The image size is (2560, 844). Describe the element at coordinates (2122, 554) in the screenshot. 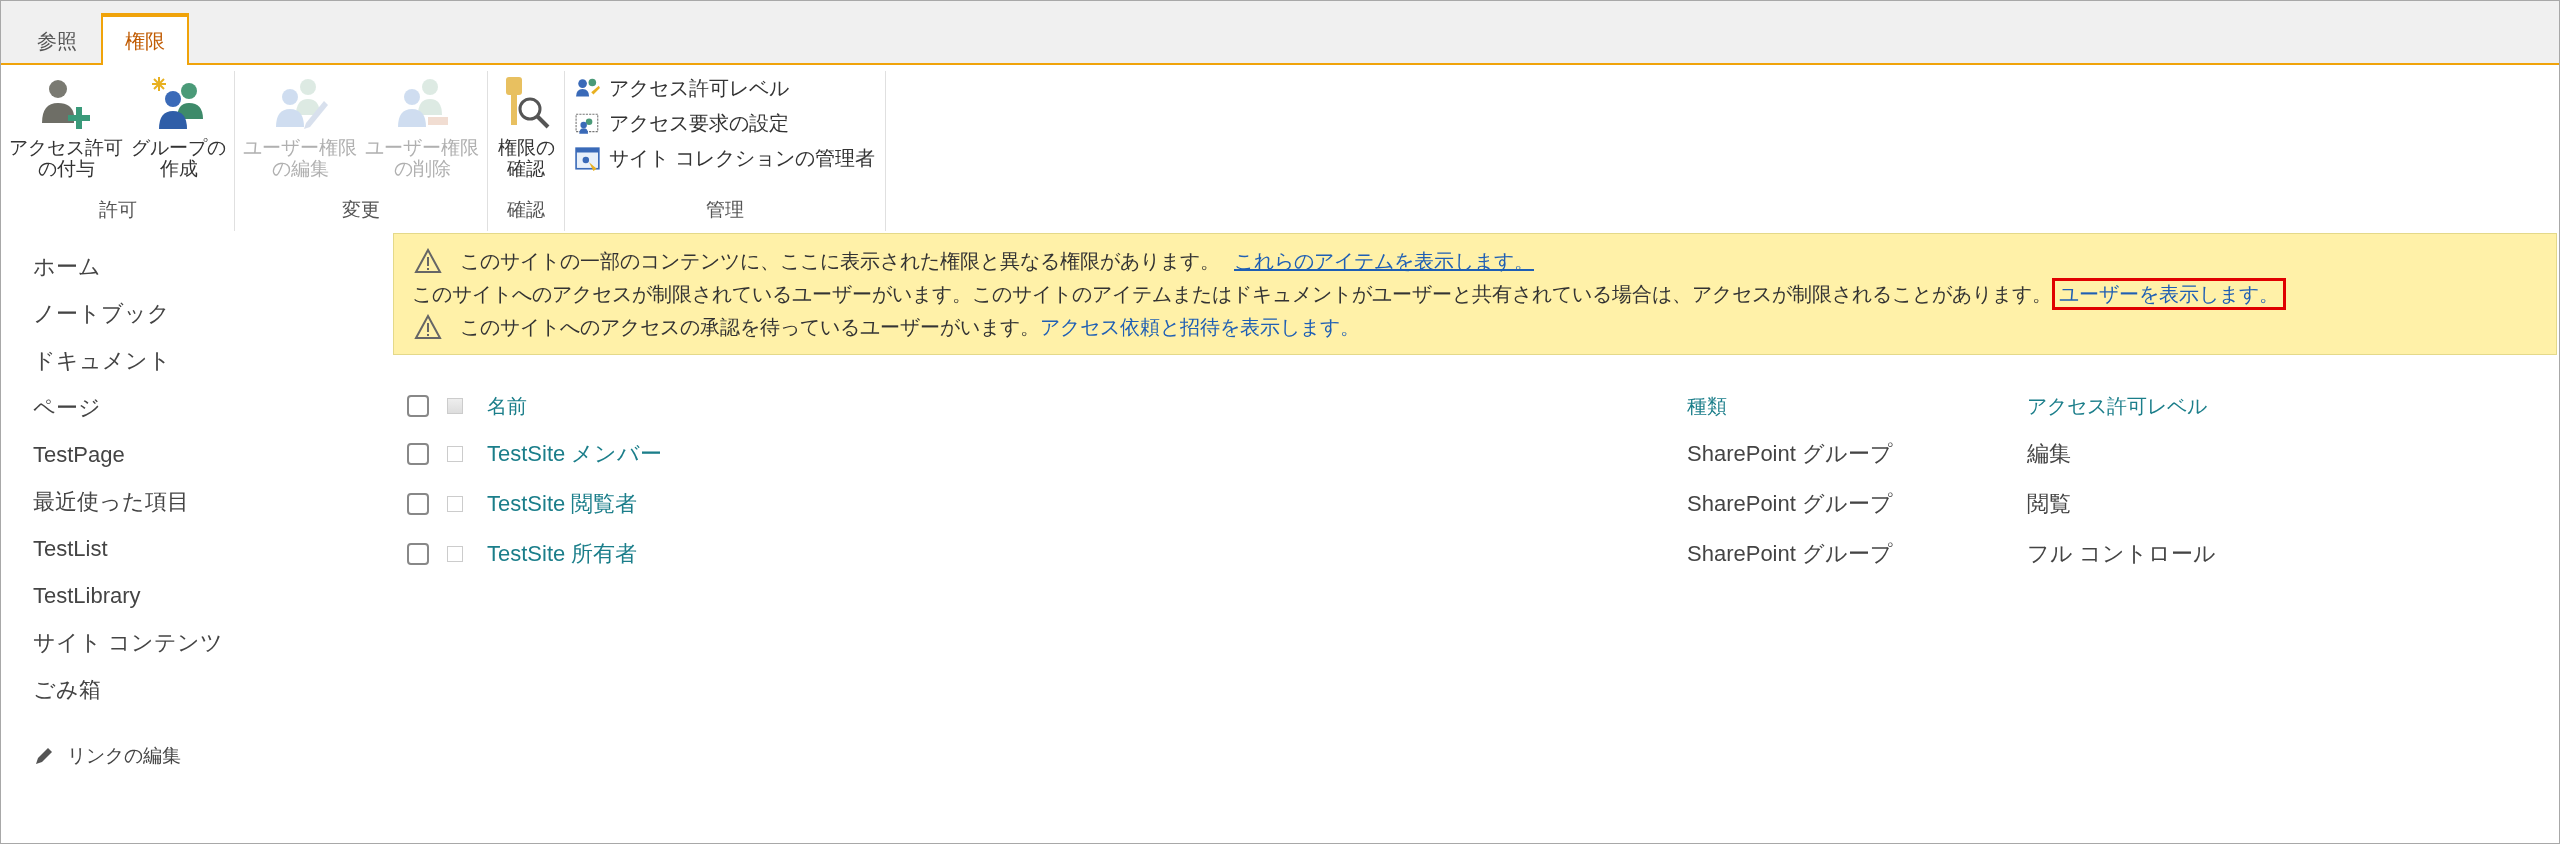

I see `table-cell-text: フル コントロール` at that location.